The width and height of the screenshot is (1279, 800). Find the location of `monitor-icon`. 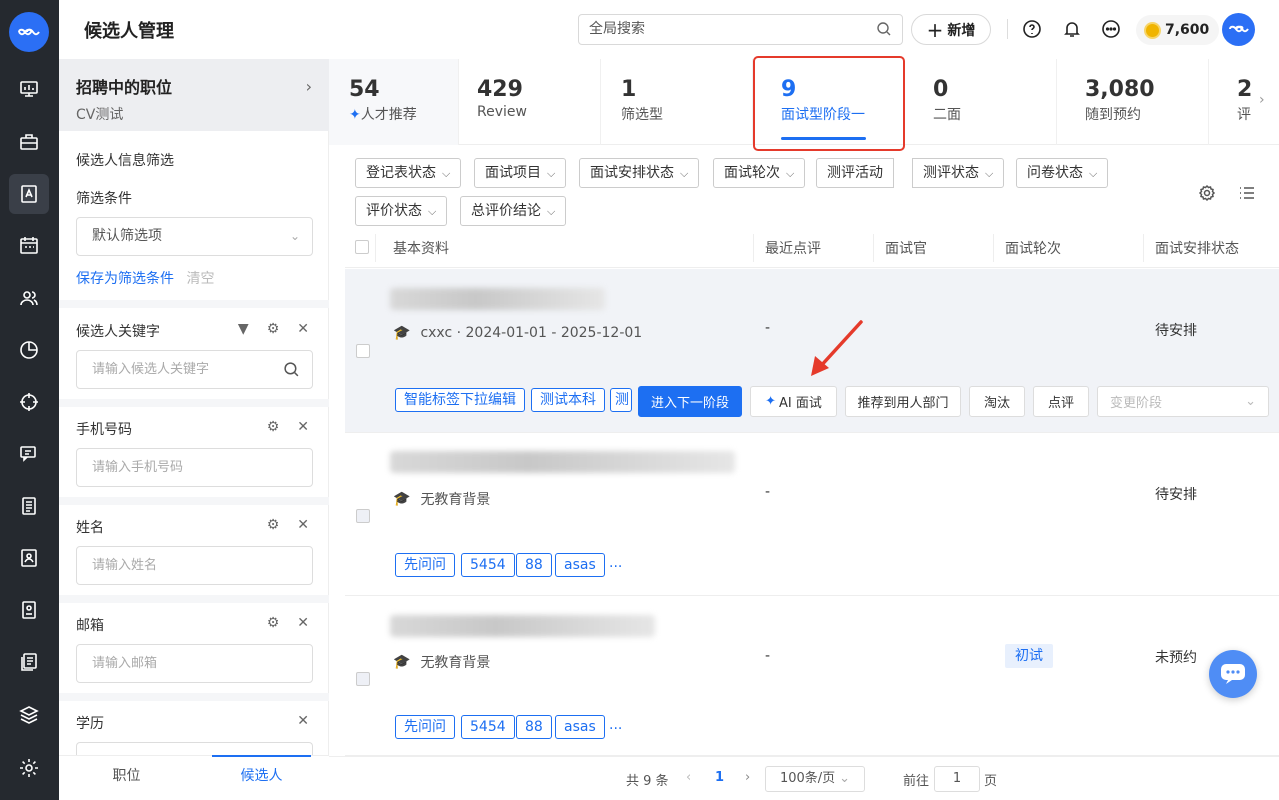

monitor-icon is located at coordinates (29, 89).